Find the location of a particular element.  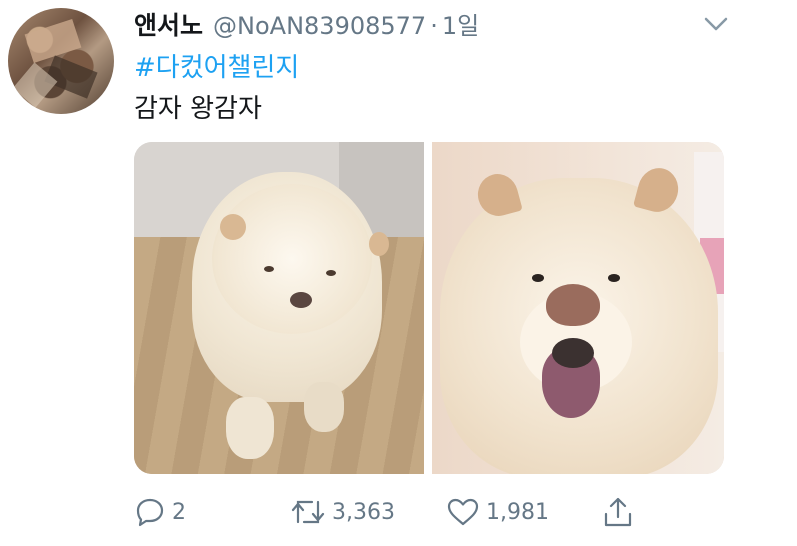

like-icon is located at coordinates (463, 512).